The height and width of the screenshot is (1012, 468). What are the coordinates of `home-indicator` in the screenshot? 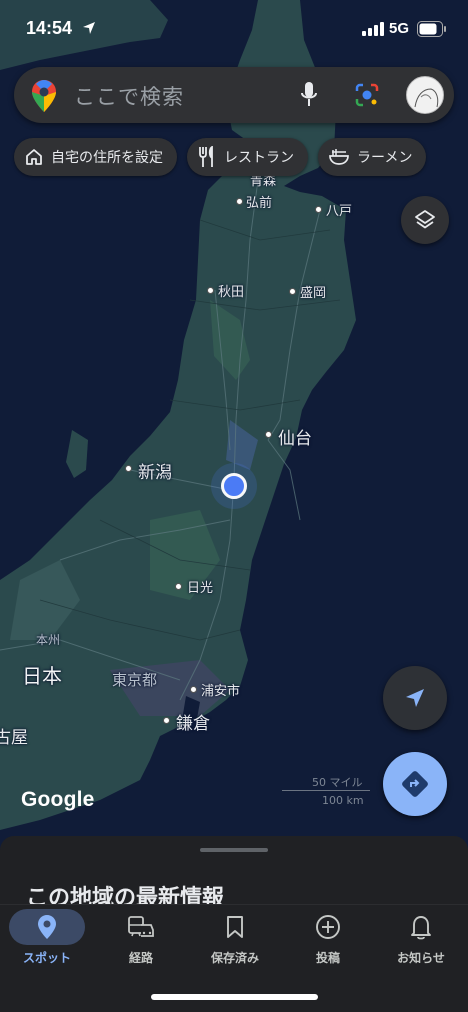 It's located at (234, 997).